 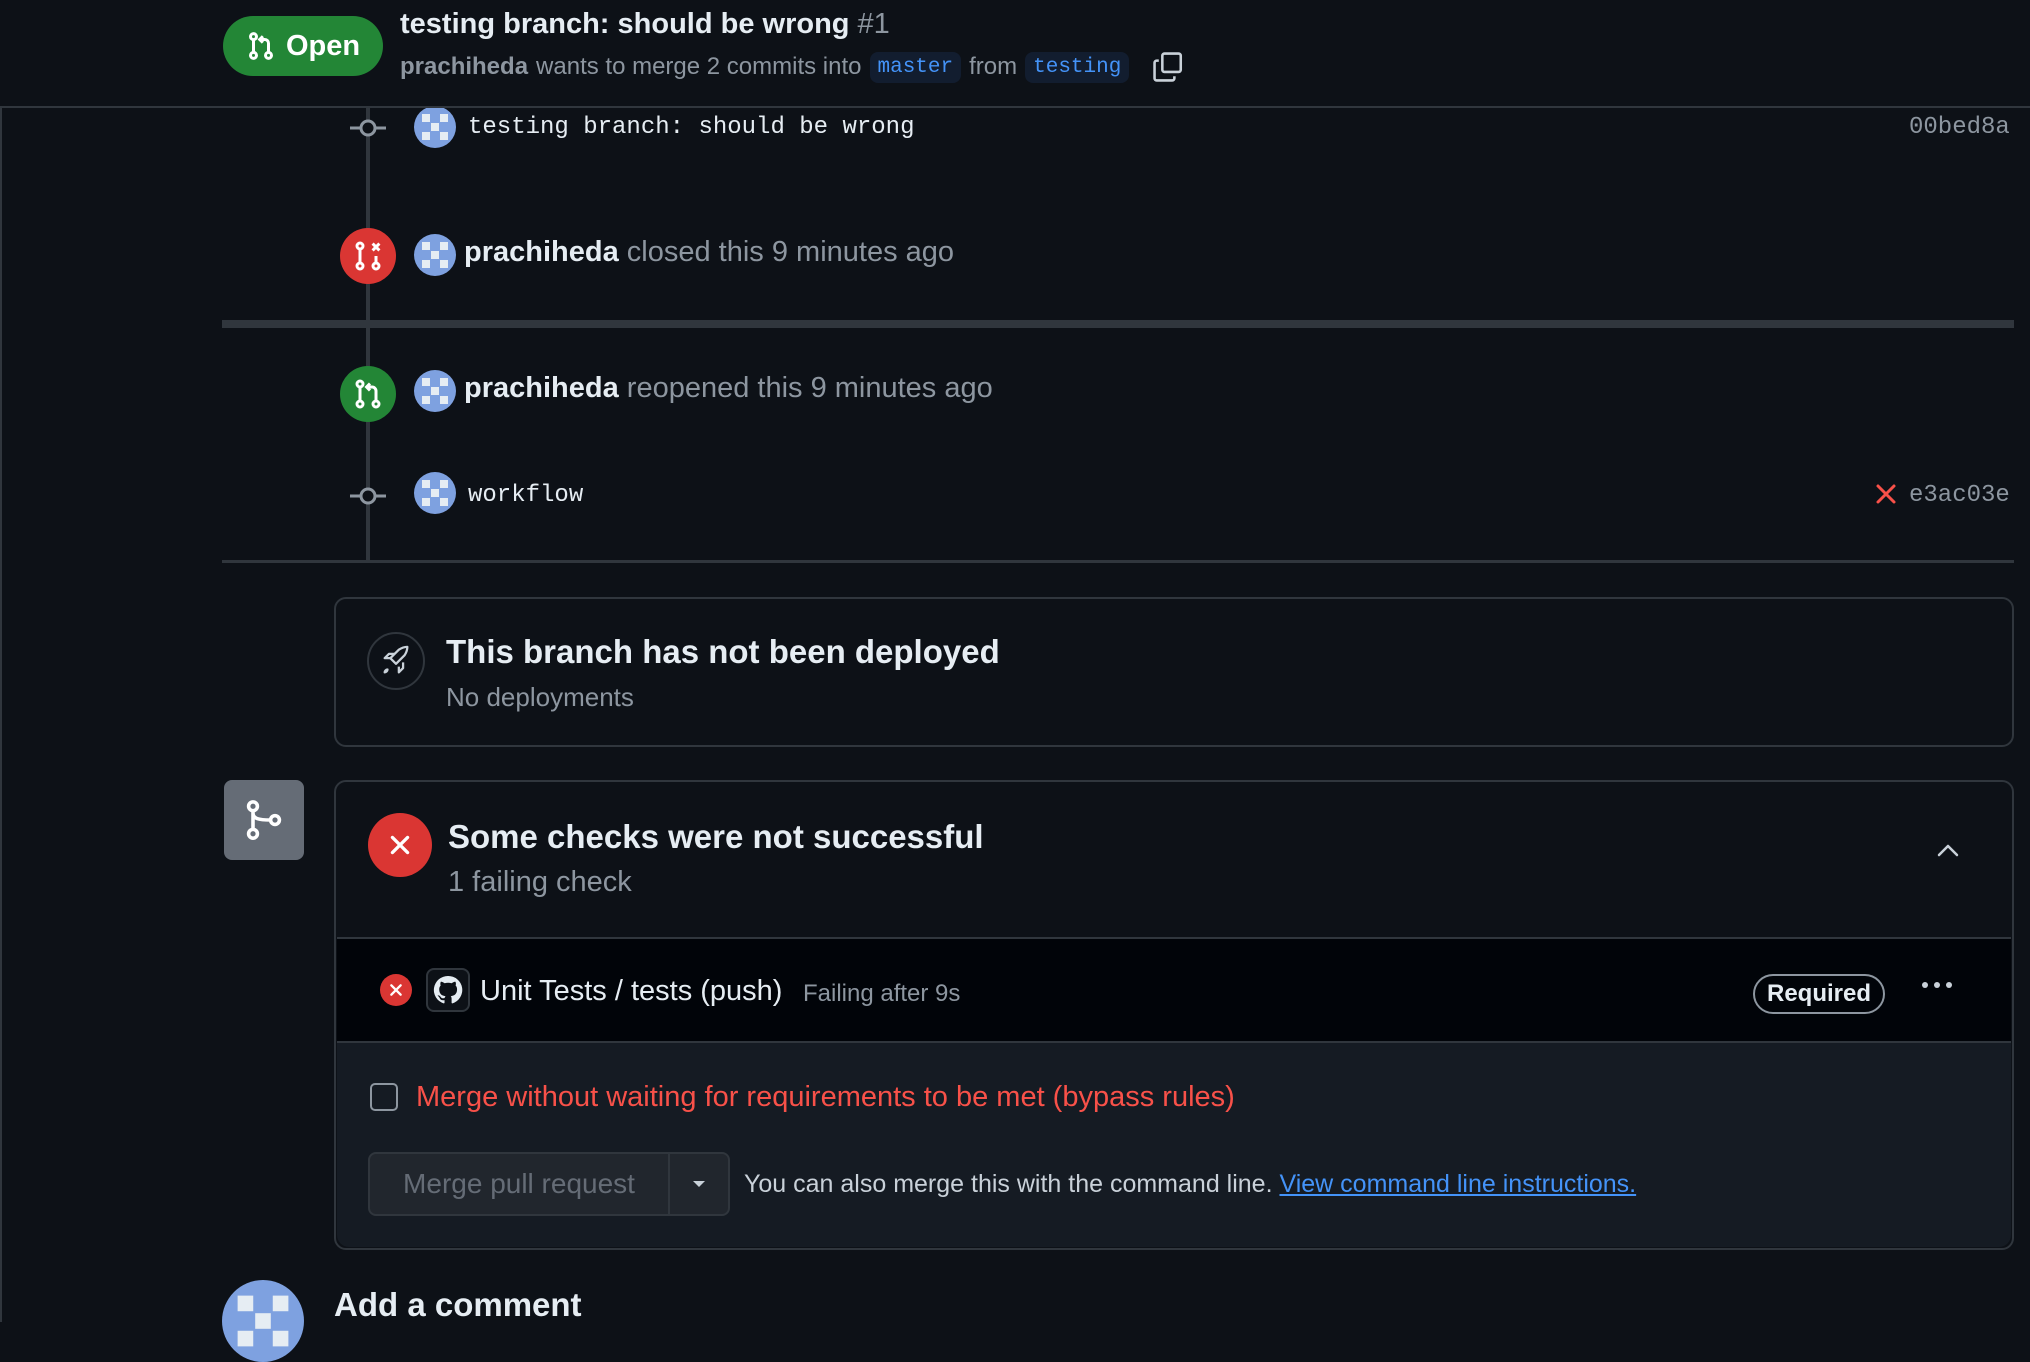 What do you see at coordinates (993, 66) in the screenshot?
I see `from-text: from` at bounding box center [993, 66].